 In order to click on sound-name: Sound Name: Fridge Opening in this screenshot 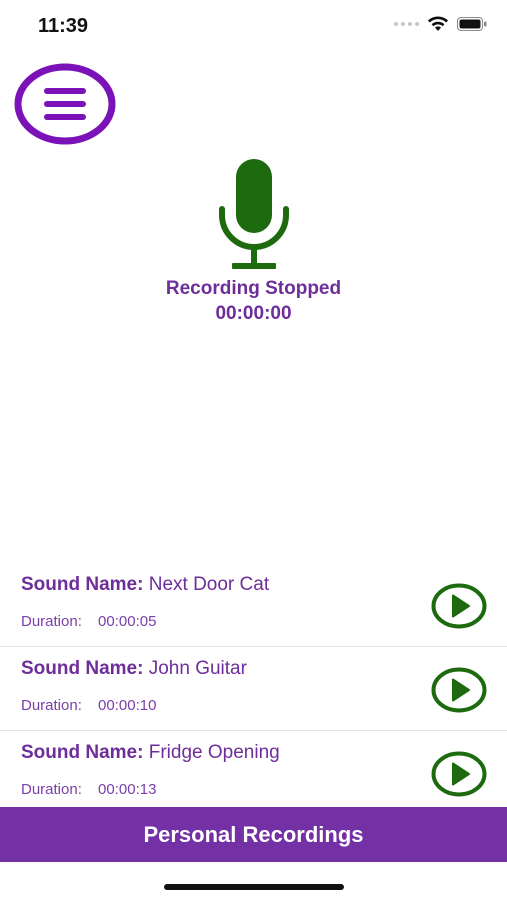, I will do `click(150, 753)`.